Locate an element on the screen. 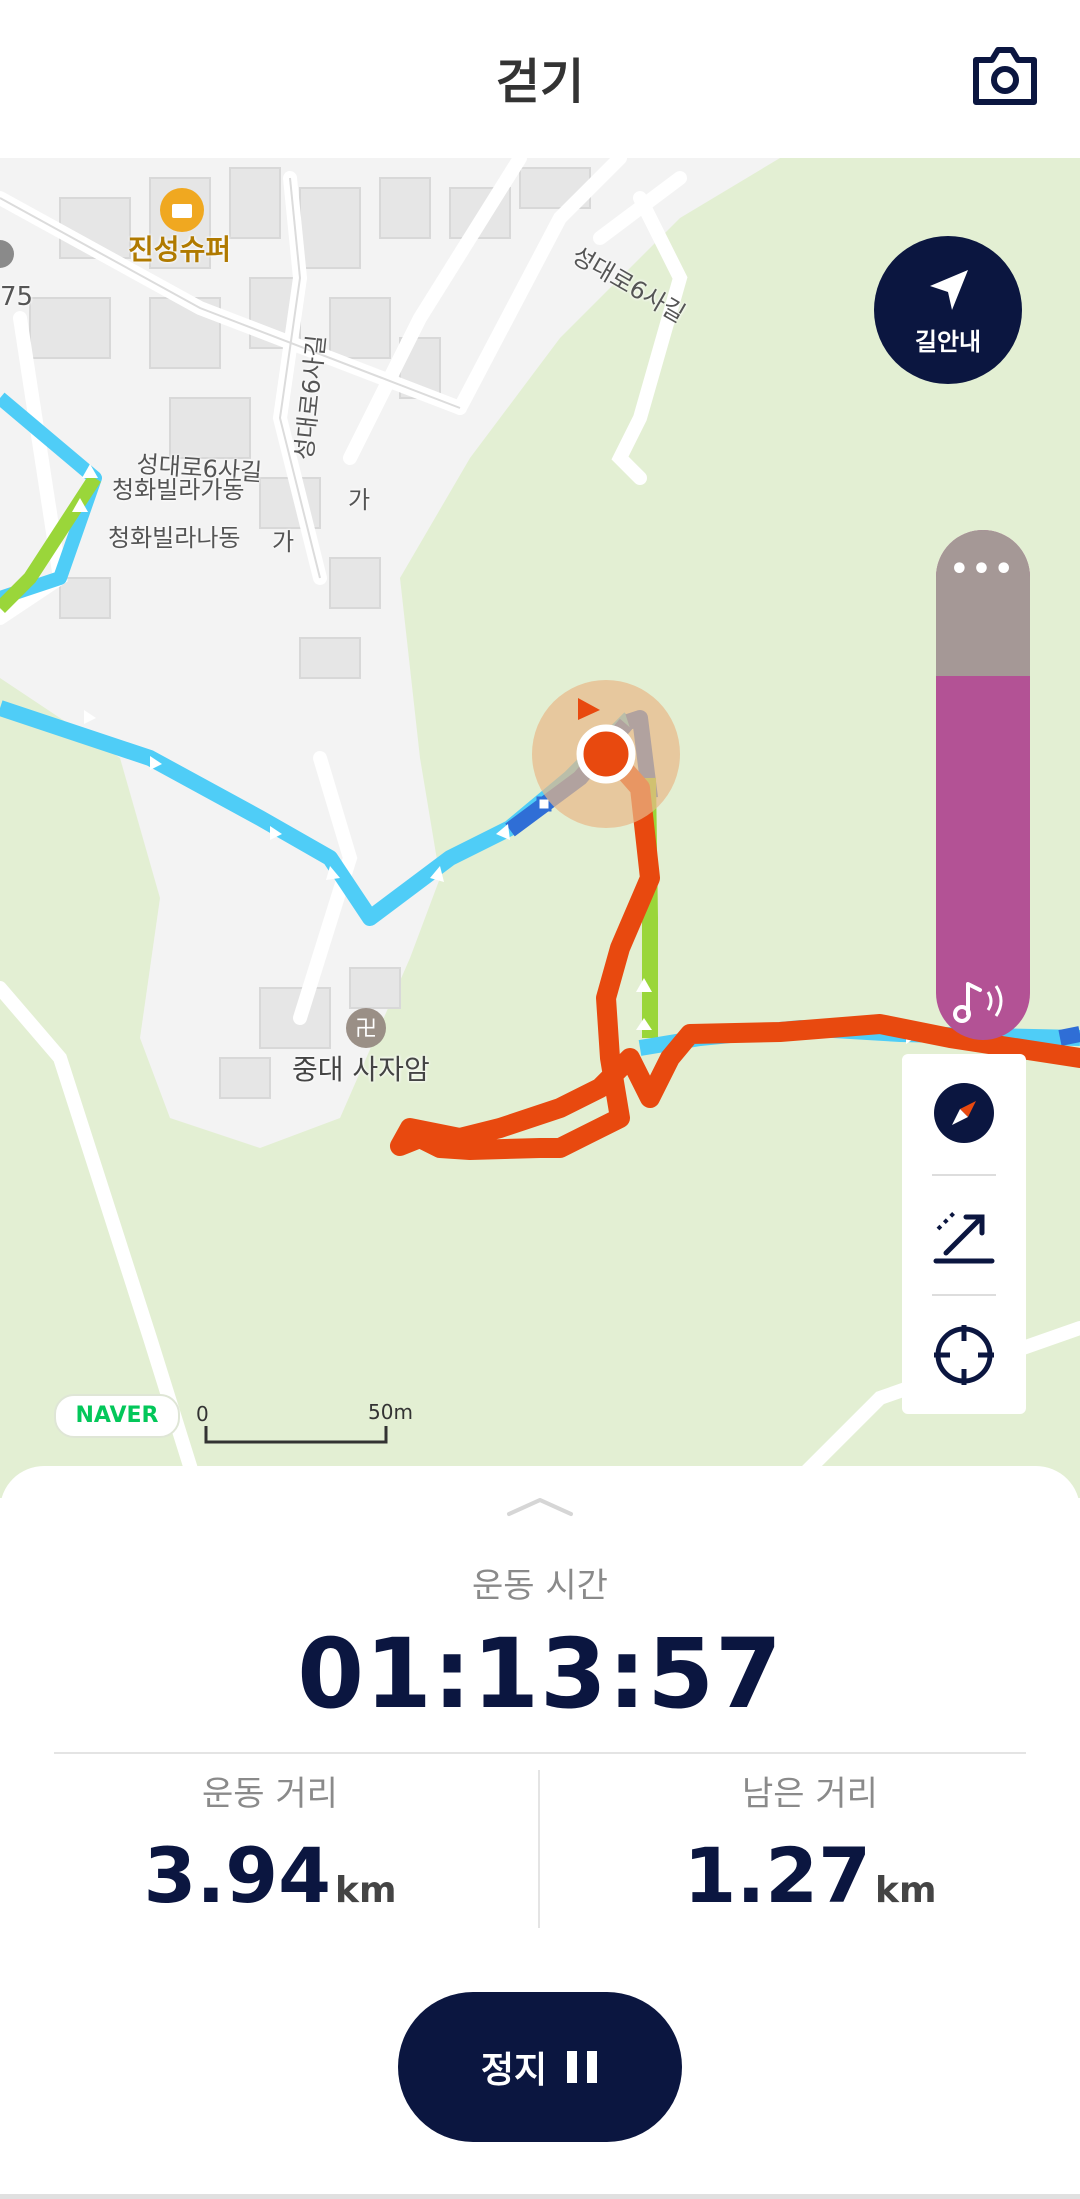 The image size is (1080, 2199). remaining-label: 남은 거리 is located at coordinates (810, 1794).